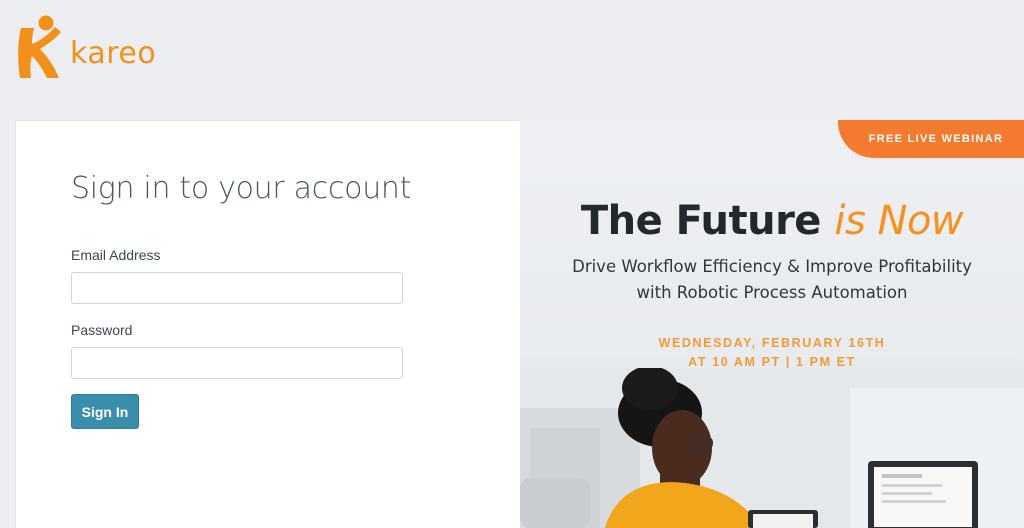 The width and height of the screenshot is (1024, 528). Describe the element at coordinates (772, 343) in the screenshot. I see `webinar-date: WEDNESDAY, FEBRUARY 16TH` at that location.